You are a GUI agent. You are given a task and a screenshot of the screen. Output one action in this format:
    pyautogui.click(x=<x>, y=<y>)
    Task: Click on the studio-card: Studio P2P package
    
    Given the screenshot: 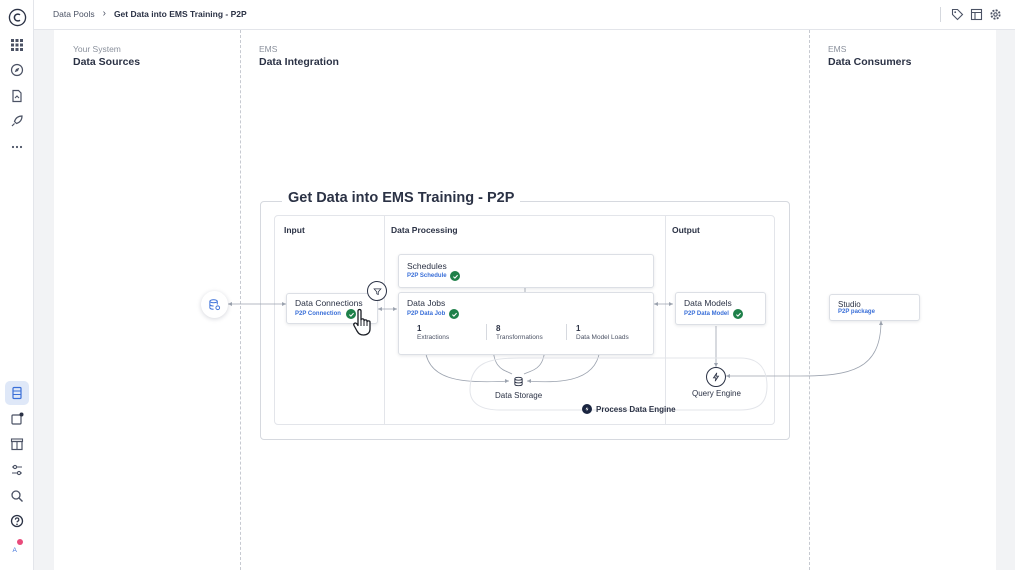 What is the action you would take?
    pyautogui.click(x=874, y=307)
    